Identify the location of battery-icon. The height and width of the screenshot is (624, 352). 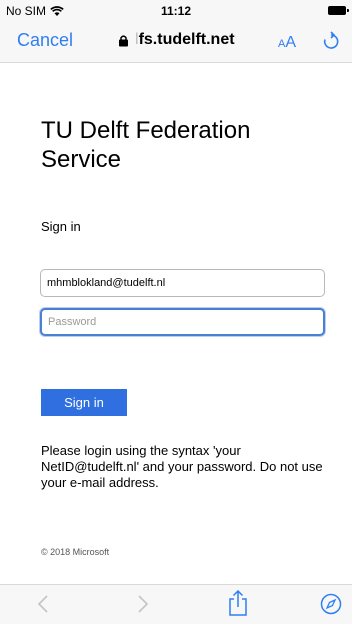
(338, 10).